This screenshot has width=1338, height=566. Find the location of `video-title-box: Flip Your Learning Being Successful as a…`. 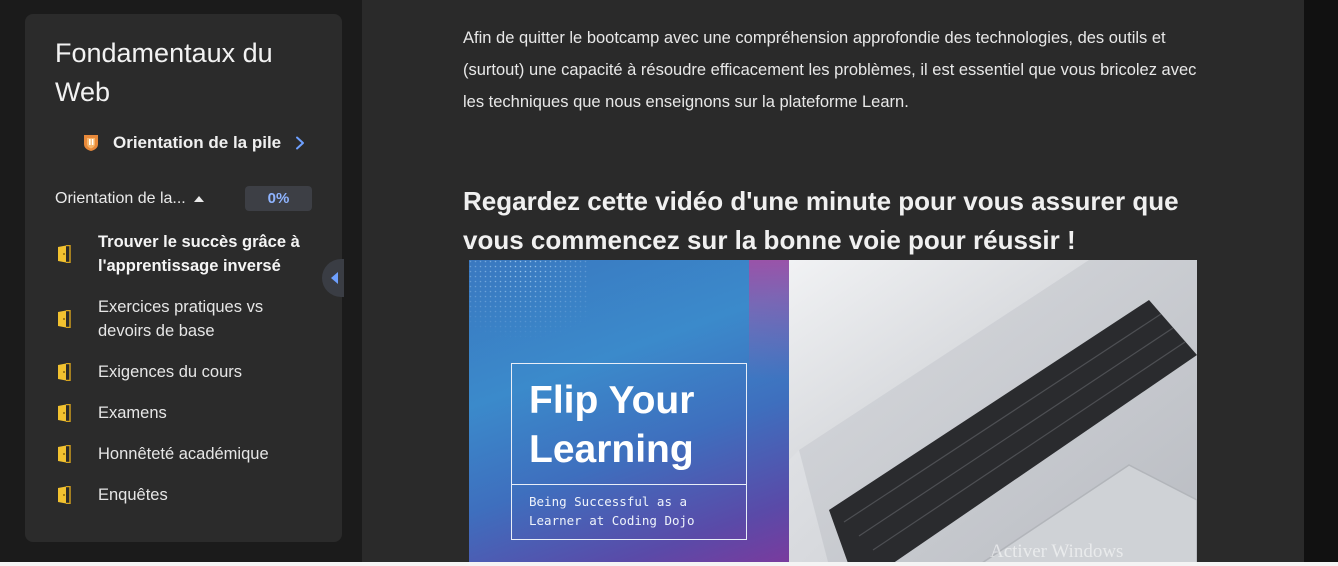

video-title-box: Flip Your Learning Being Successful as a… is located at coordinates (629, 451).